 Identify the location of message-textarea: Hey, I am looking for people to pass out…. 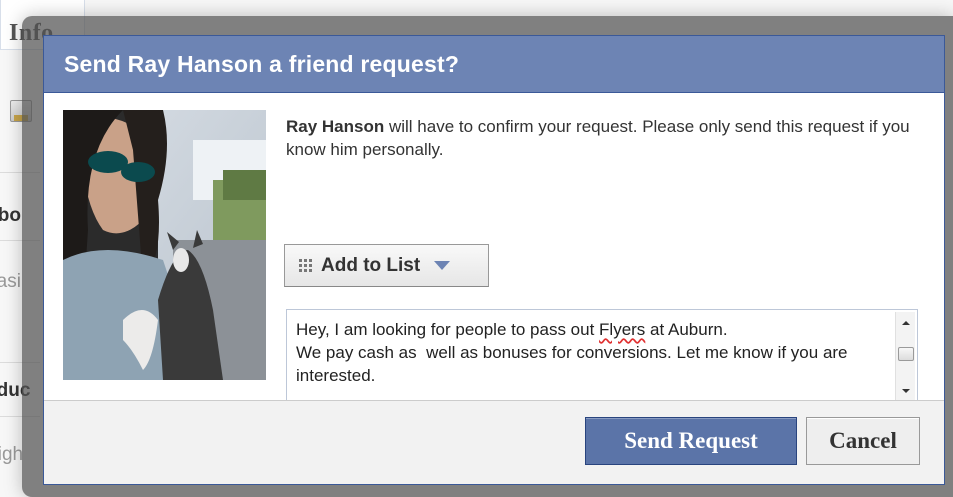
(602, 357).